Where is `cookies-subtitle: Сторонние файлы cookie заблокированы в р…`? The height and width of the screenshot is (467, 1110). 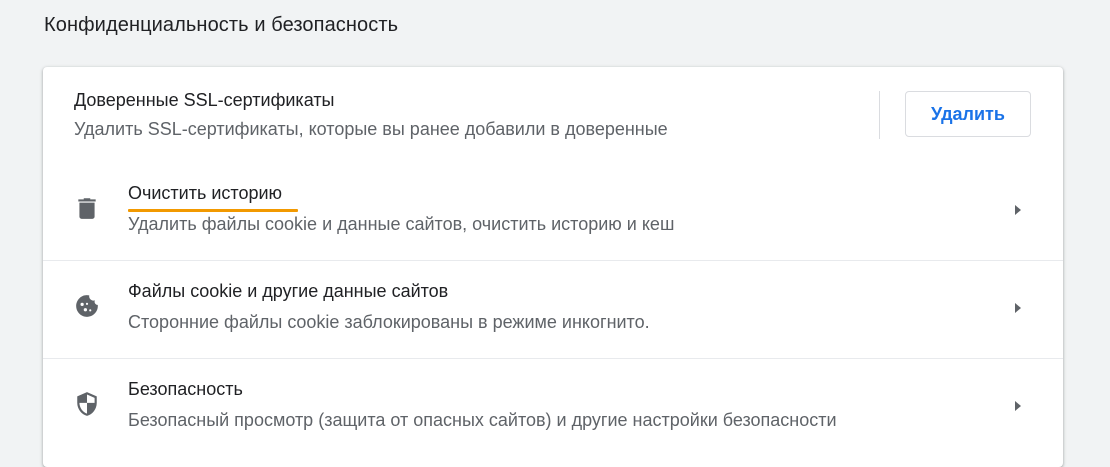 cookies-subtitle: Сторонние файлы cookie заблокированы в р… is located at coordinates (389, 322).